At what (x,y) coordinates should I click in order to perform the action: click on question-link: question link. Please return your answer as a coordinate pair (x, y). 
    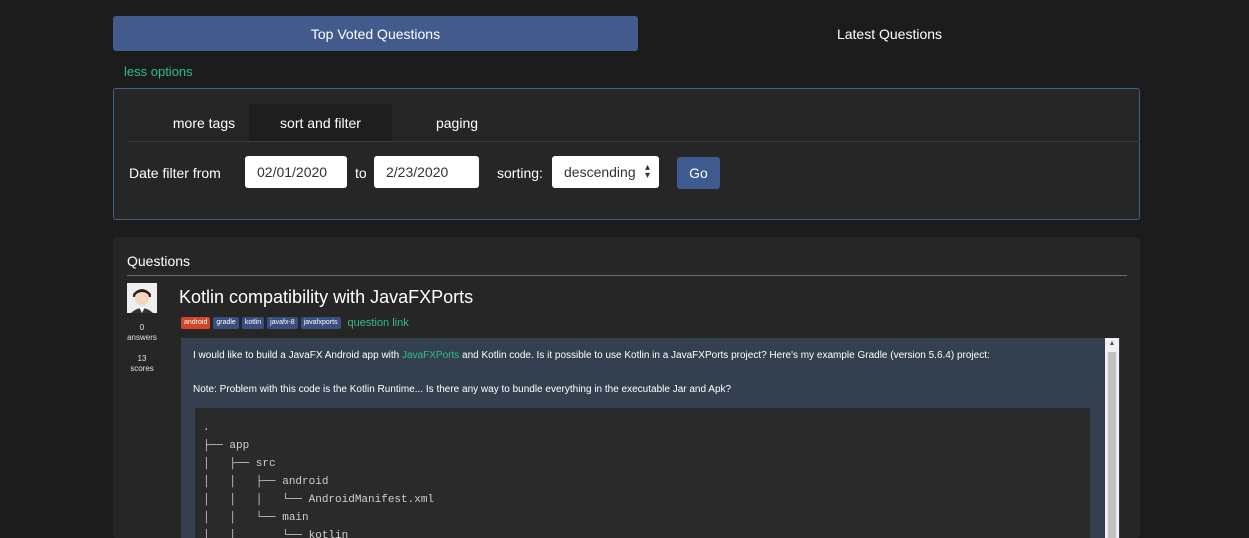
    Looking at the image, I should click on (378, 323).